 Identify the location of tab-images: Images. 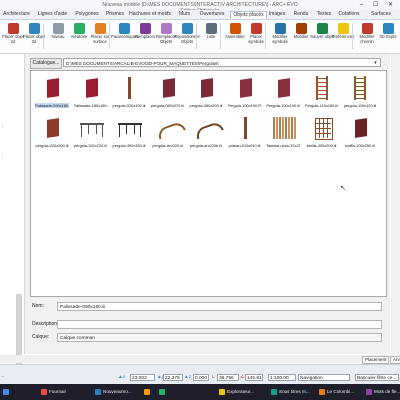
(277, 14).